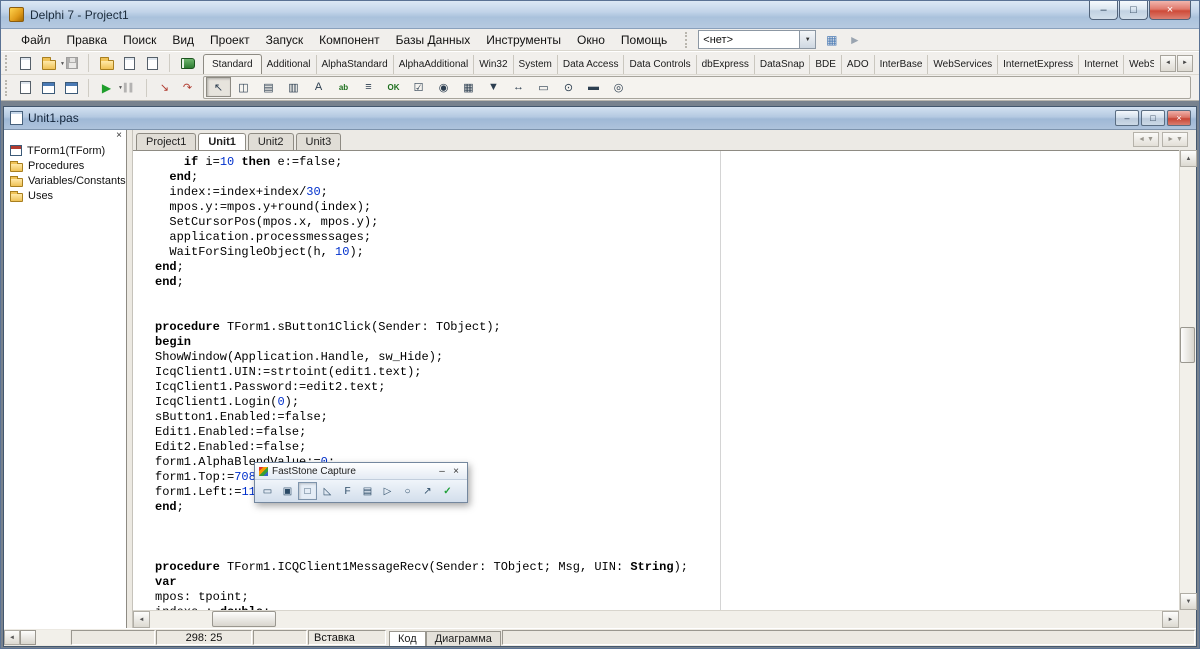 This screenshot has height=649, width=1200. Describe the element at coordinates (232, 64) in the screenshot. I see `palette-tab-standard: Standard` at that location.